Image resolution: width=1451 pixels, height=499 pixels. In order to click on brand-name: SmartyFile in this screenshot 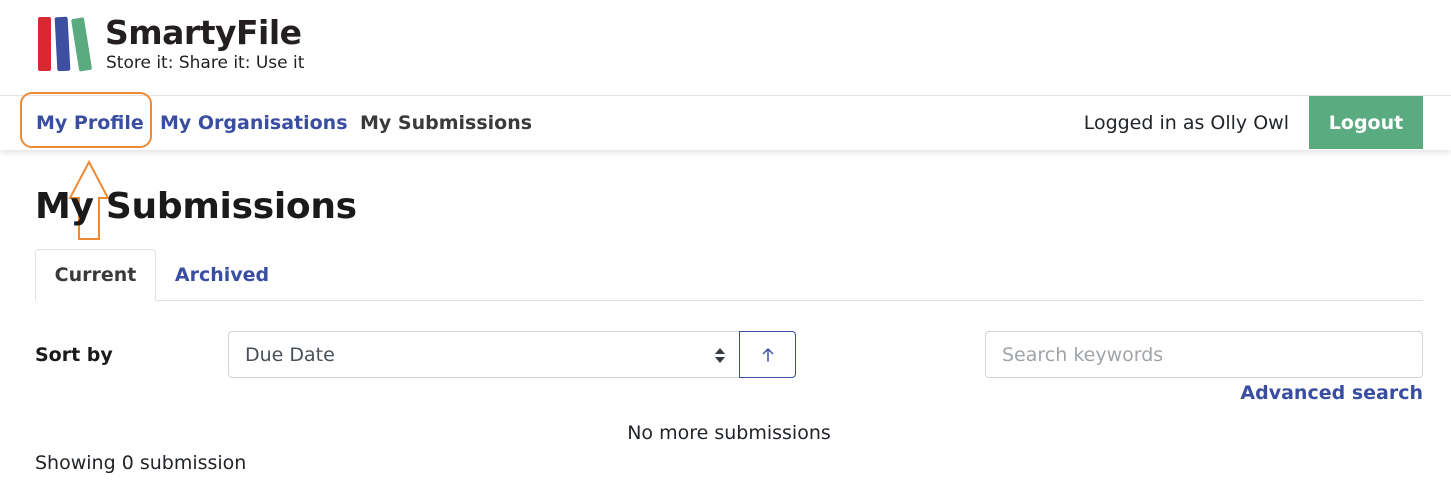, I will do `click(203, 32)`.